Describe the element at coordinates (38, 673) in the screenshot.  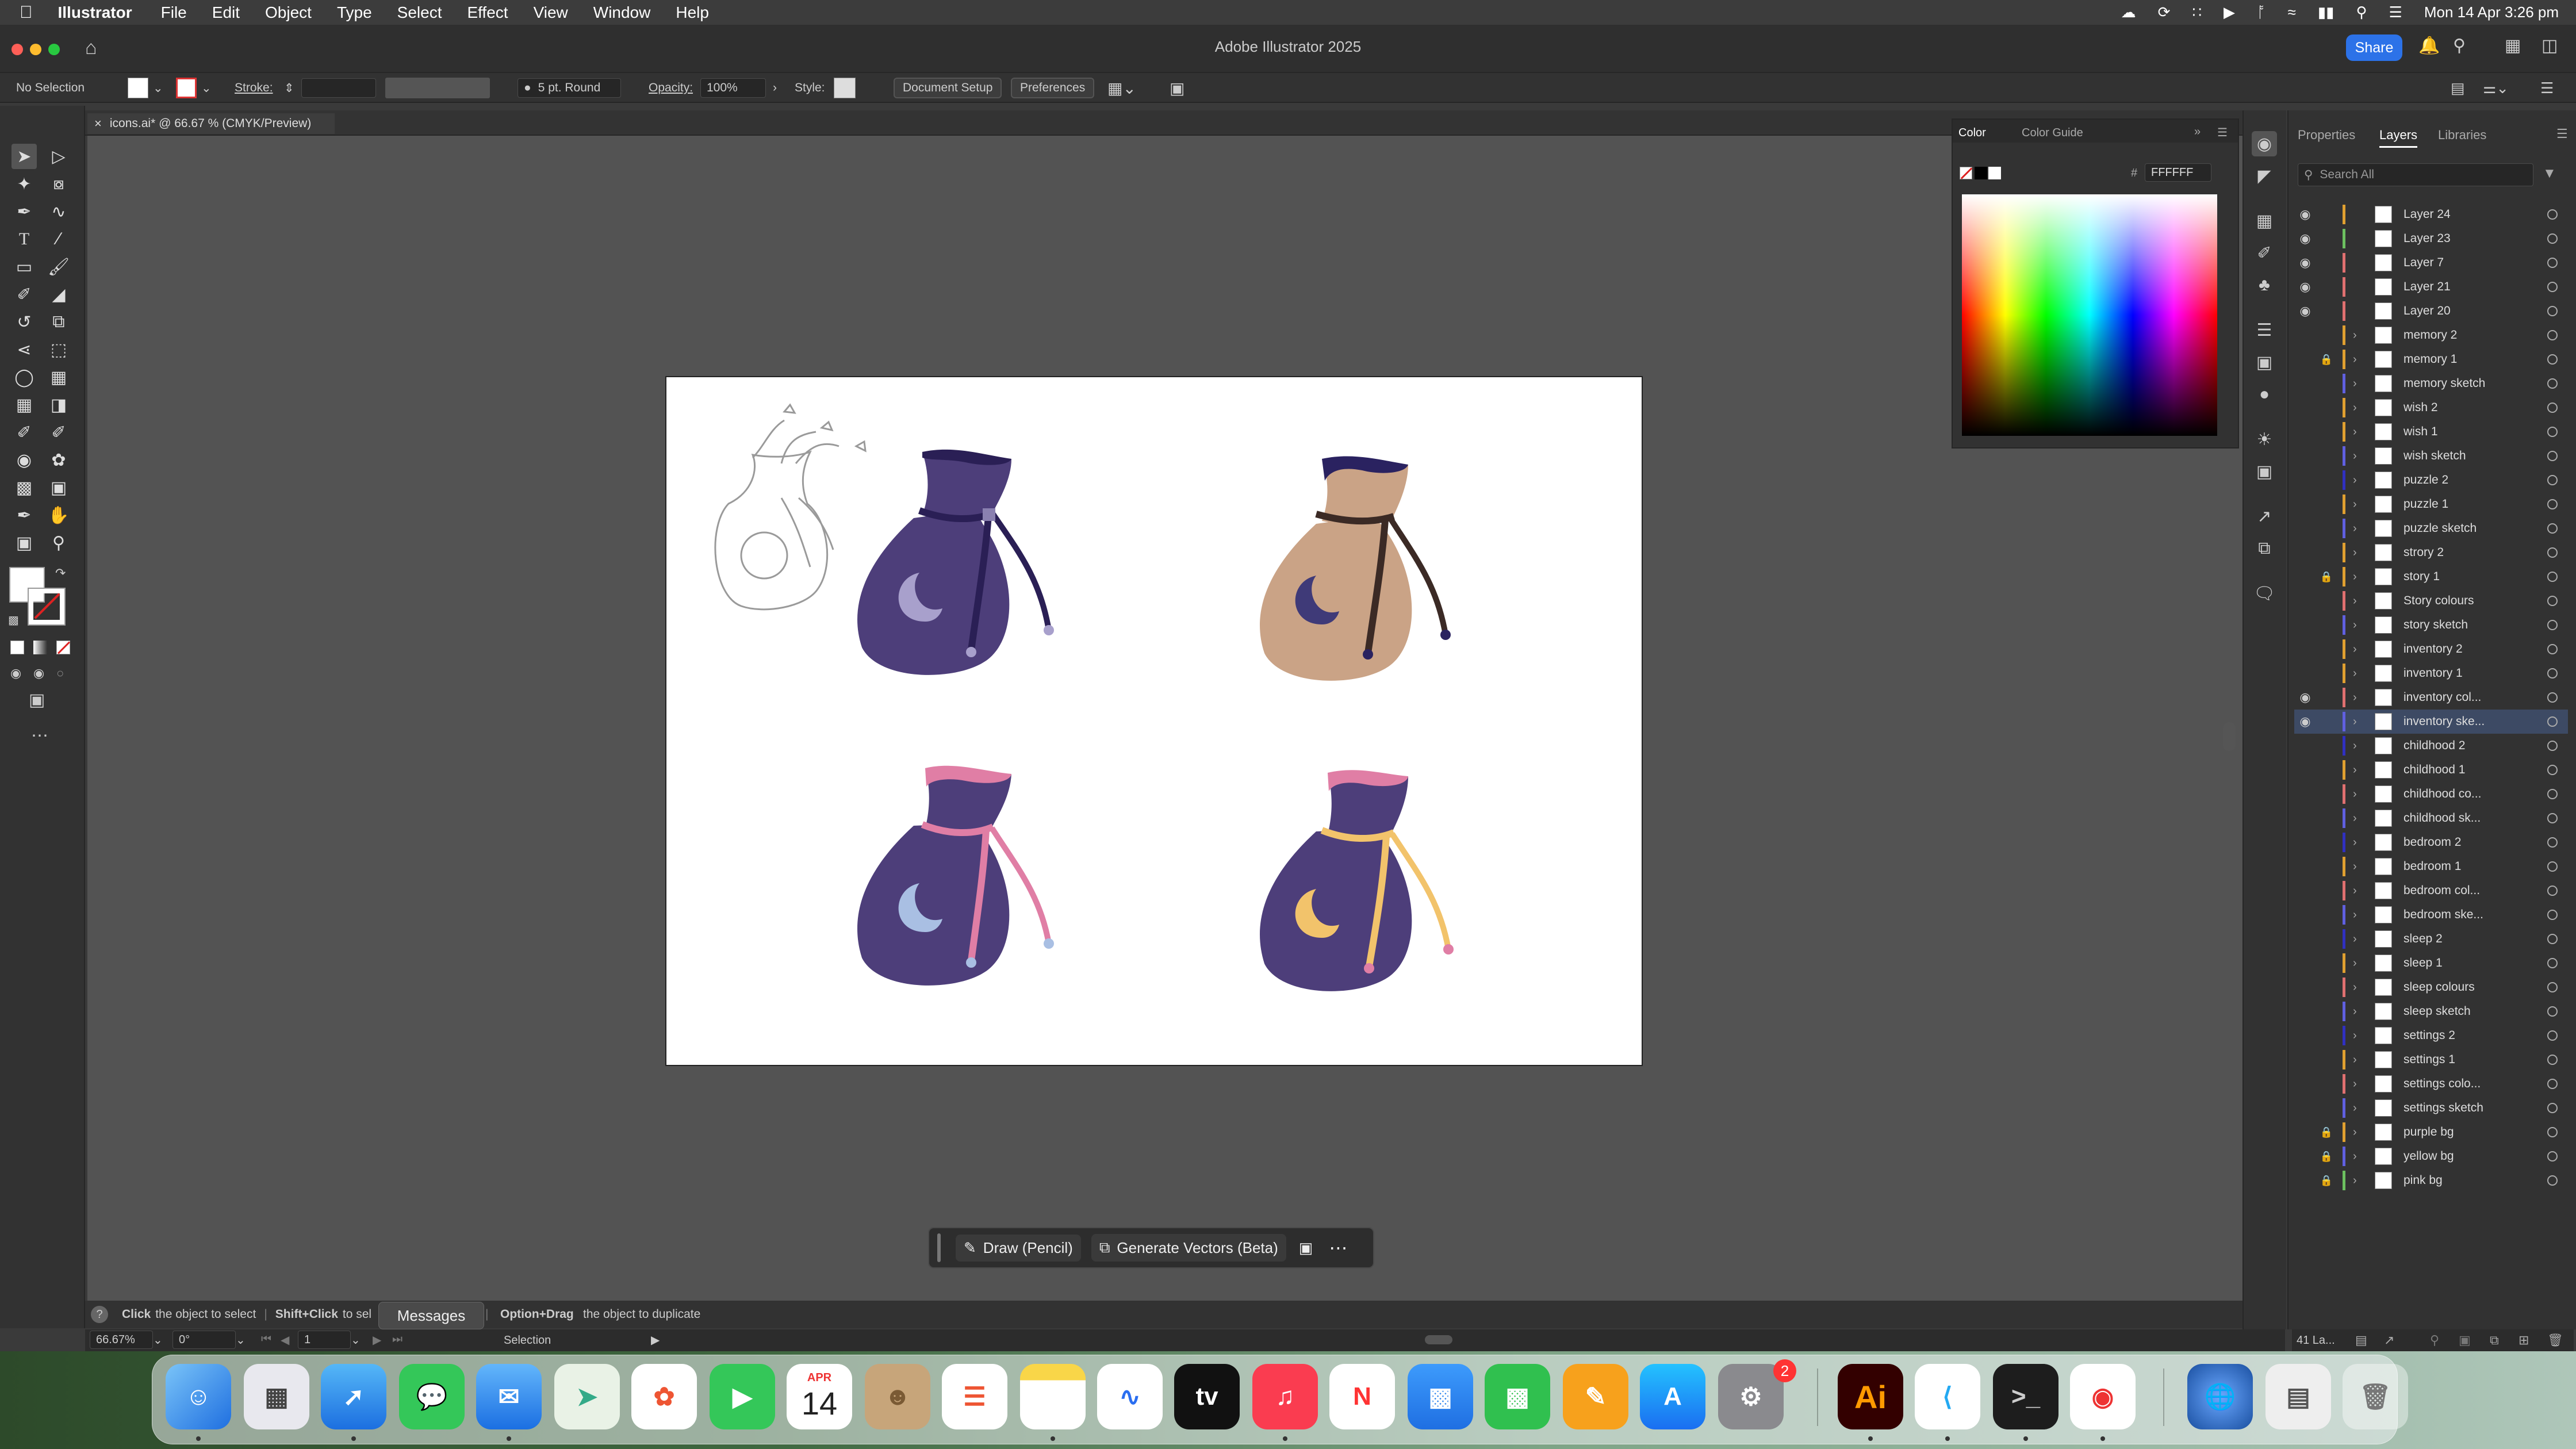
I see `draw-behind-icon: ◉` at that location.